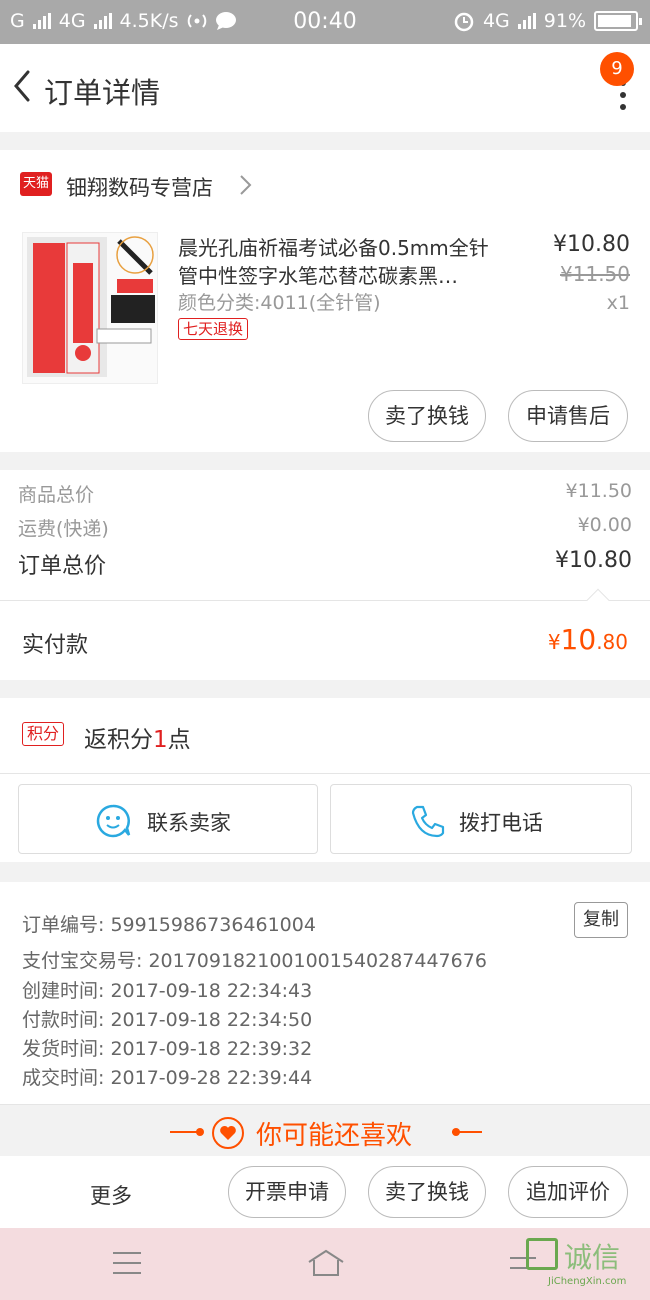  I want to click on call-label: 拨打电话, so click(501, 823).